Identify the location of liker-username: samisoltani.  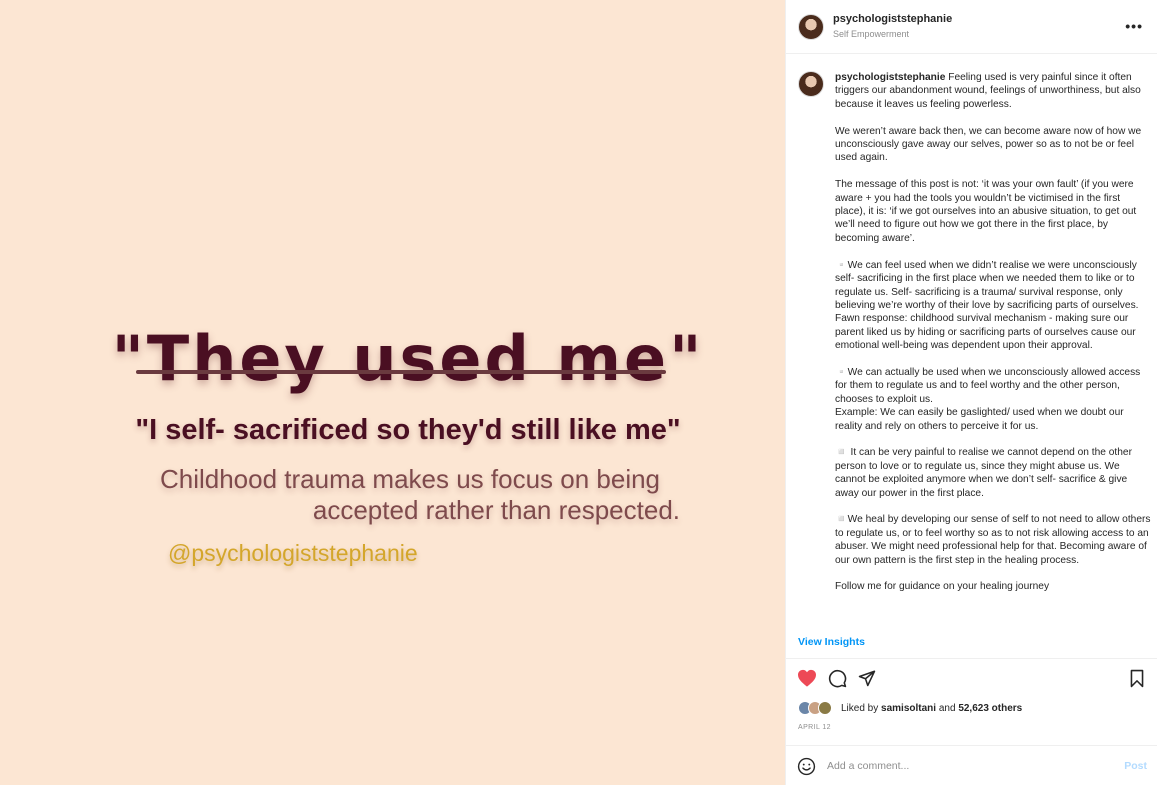
(908, 708).